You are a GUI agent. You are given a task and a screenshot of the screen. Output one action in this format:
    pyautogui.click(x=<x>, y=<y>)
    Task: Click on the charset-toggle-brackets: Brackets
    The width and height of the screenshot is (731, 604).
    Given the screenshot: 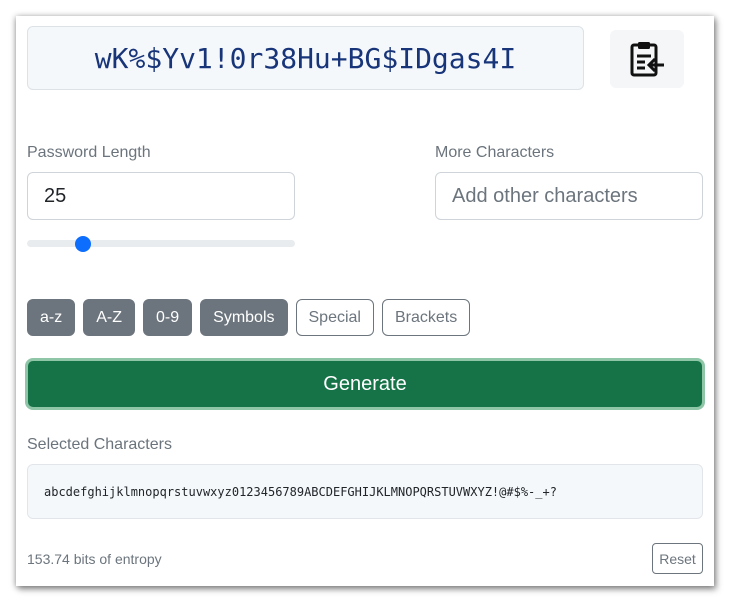 What is the action you would take?
    pyautogui.click(x=426, y=317)
    